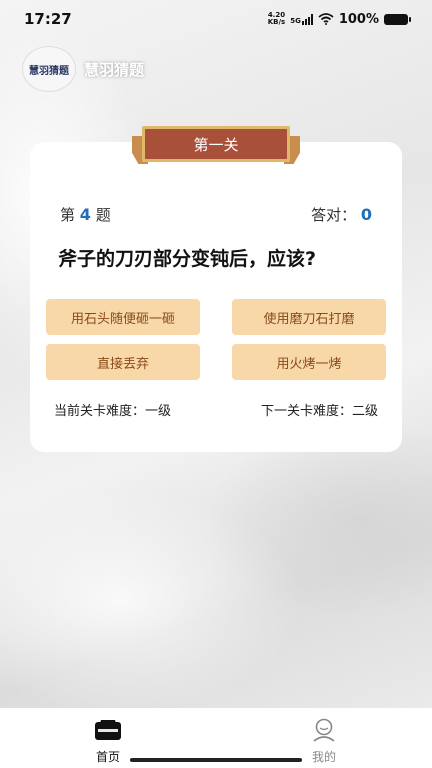 This screenshot has width=432, height=768. What do you see at coordinates (107, 757) in the screenshot?
I see `tab-home-label: 首页` at bounding box center [107, 757].